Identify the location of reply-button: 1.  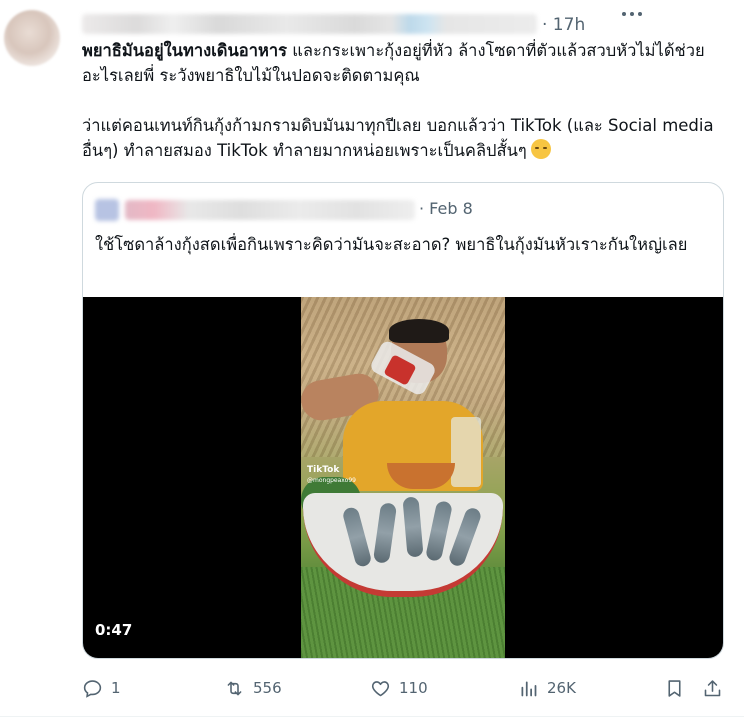
(101, 688).